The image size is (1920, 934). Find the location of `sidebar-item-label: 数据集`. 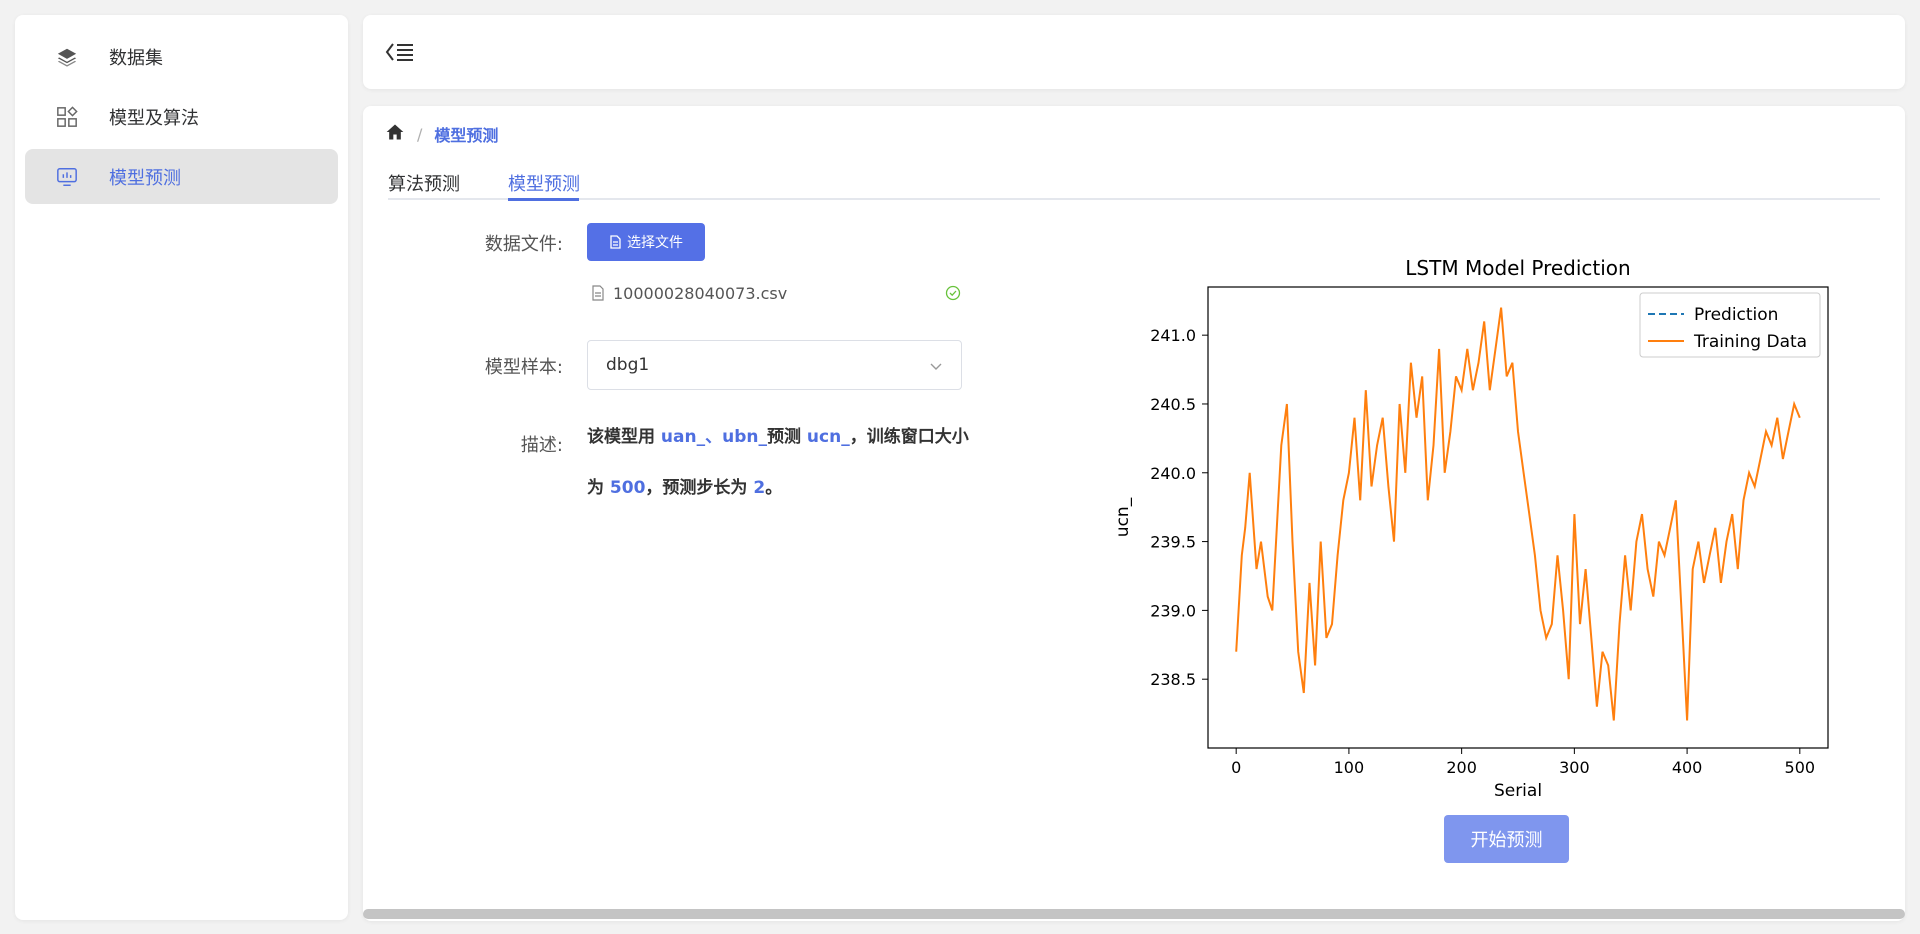

sidebar-item-label: 数据集 is located at coordinates (136, 58).